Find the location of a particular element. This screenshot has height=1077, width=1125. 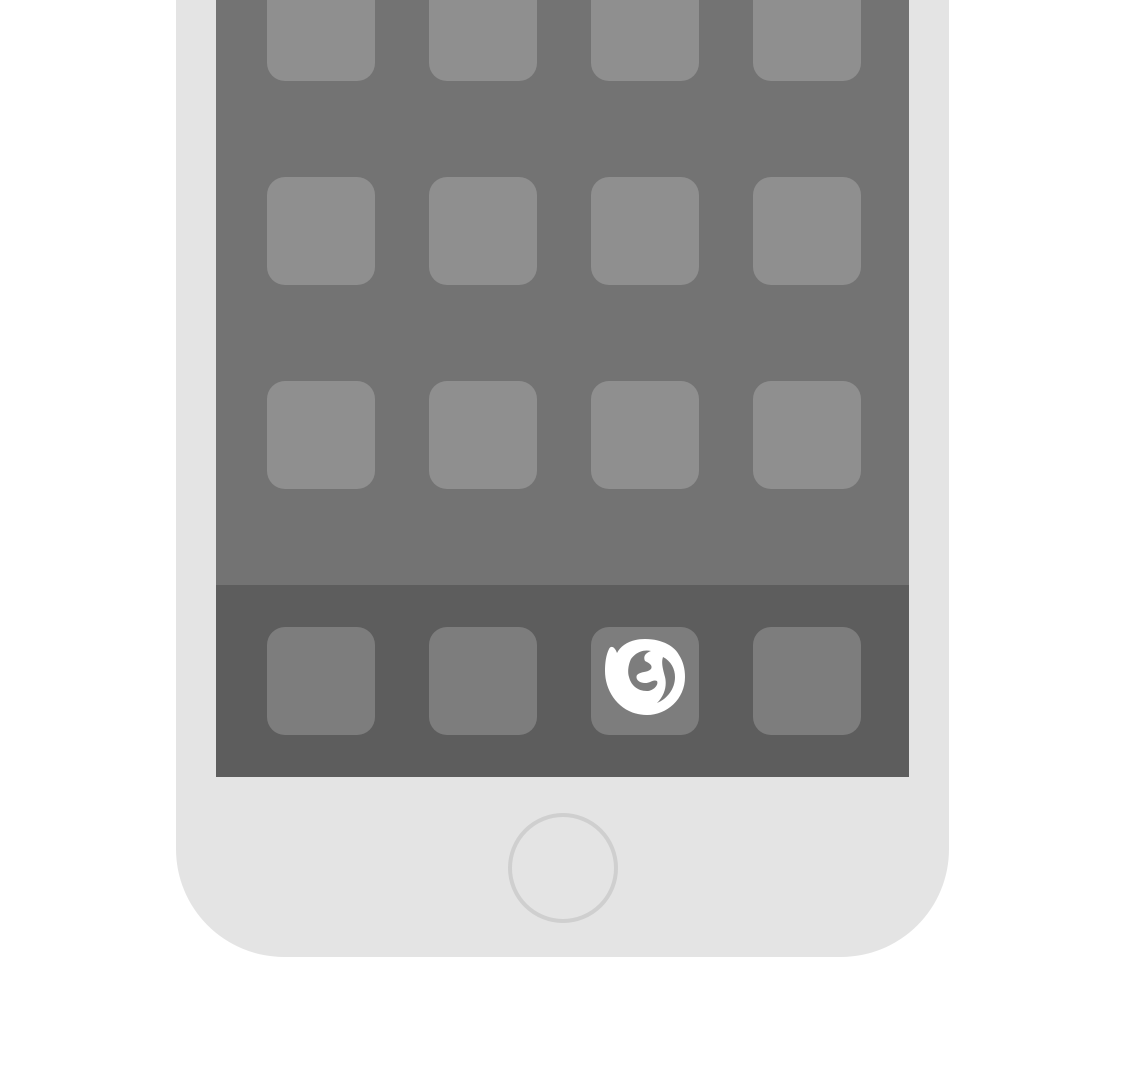

firefox-logo-icon is located at coordinates (645, 677).